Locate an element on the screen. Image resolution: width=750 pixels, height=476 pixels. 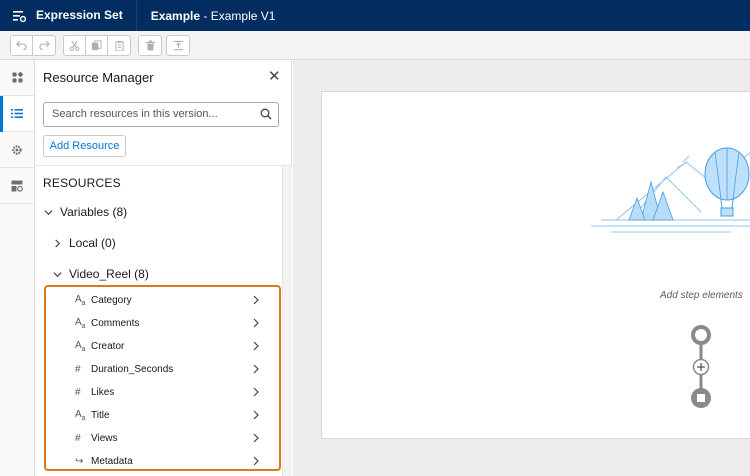
settings-icon is located at coordinates (17, 149).